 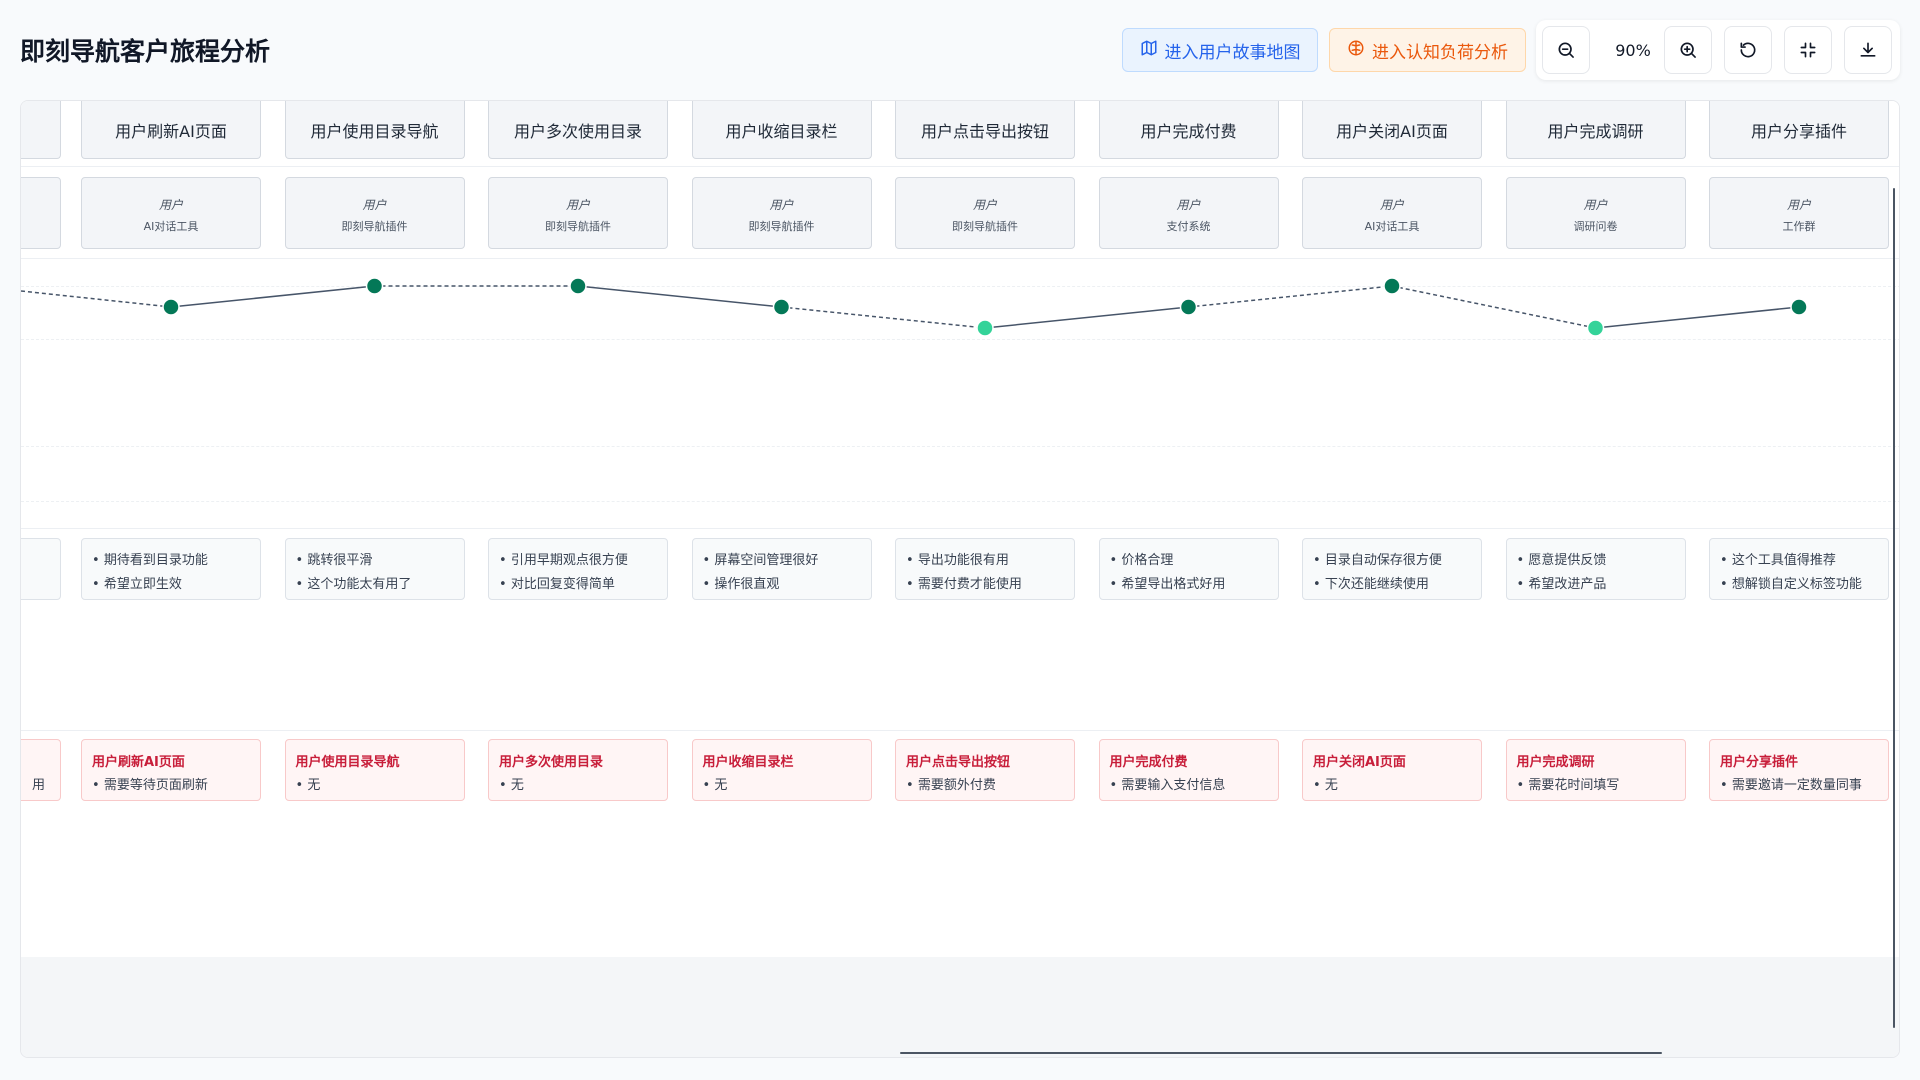 I want to click on cognitive-load-button: 进入认知负荷分析, so click(x=1427, y=50).